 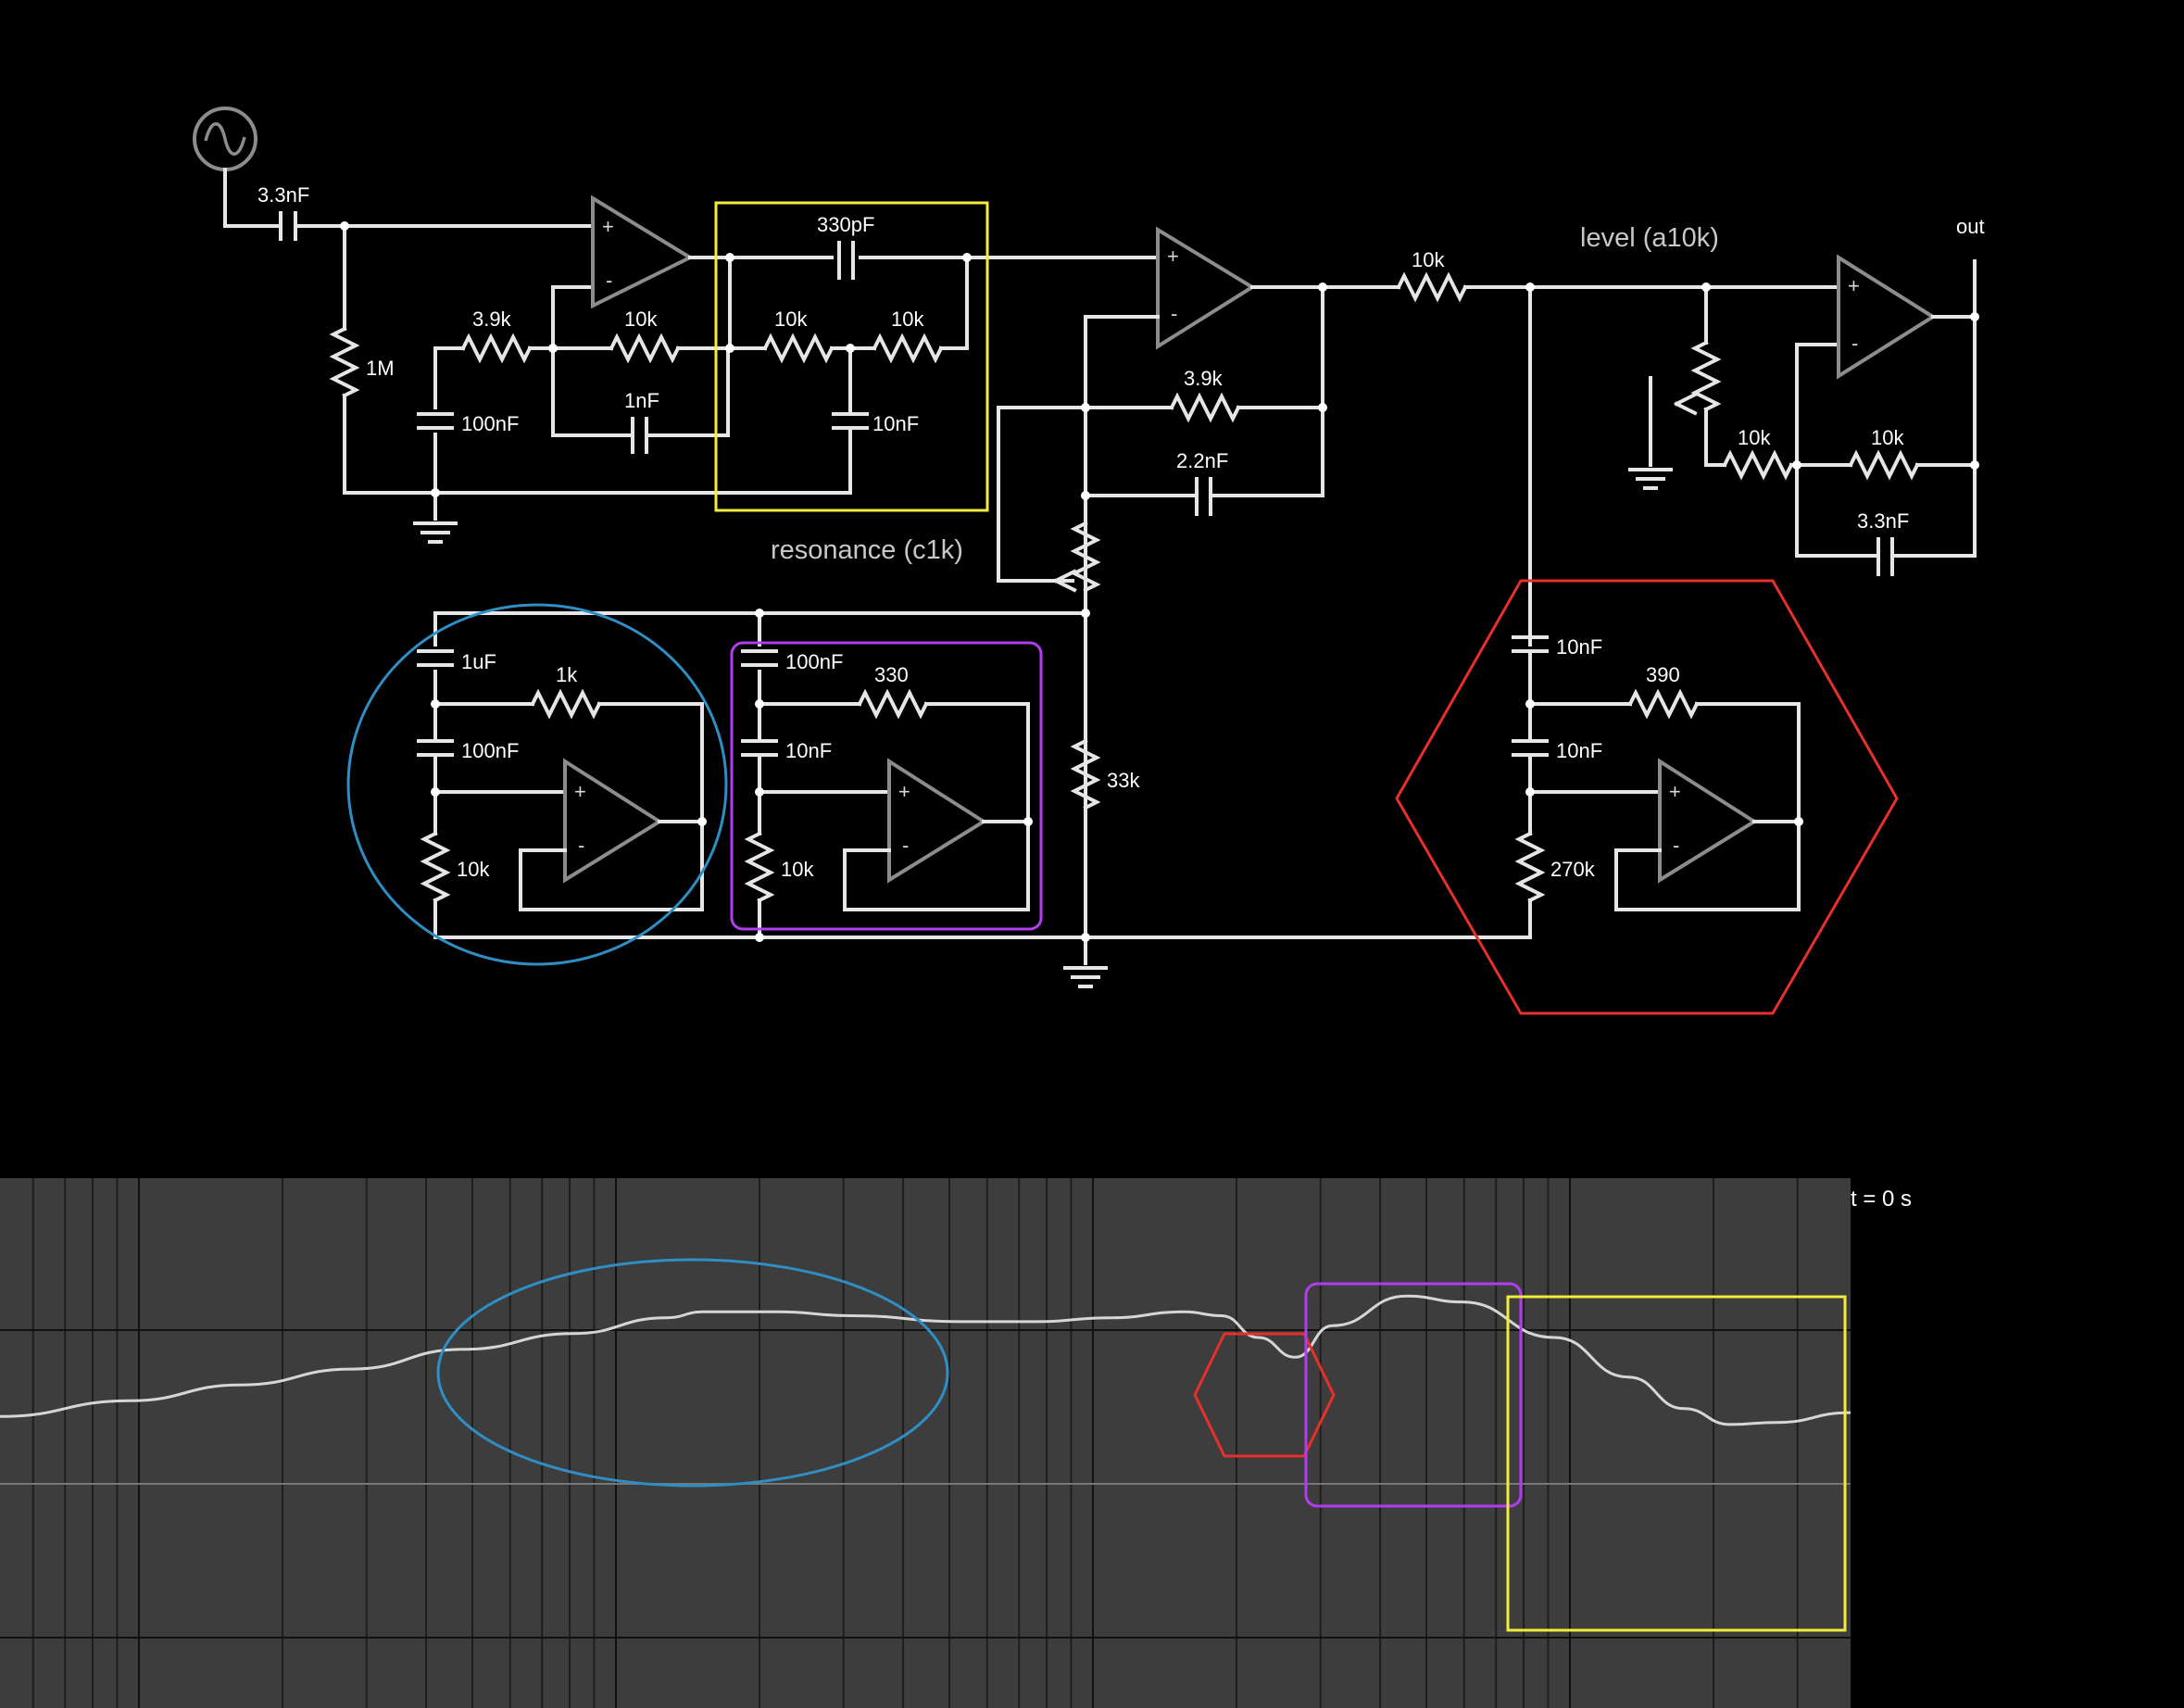 What do you see at coordinates (759, 658) in the screenshot?
I see `capacitor-100nf-c` at bounding box center [759, 658].